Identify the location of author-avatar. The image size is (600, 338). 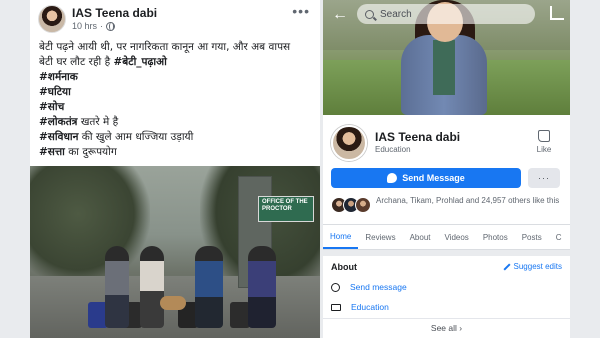
(52, 19).